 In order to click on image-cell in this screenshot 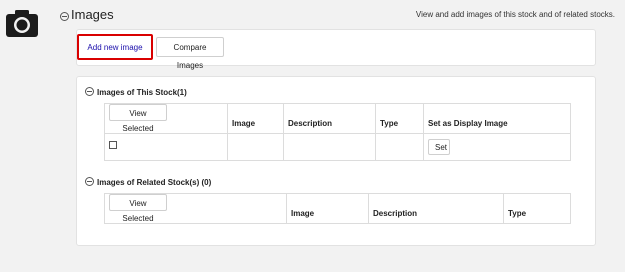, I will do `click(255, 147)`.